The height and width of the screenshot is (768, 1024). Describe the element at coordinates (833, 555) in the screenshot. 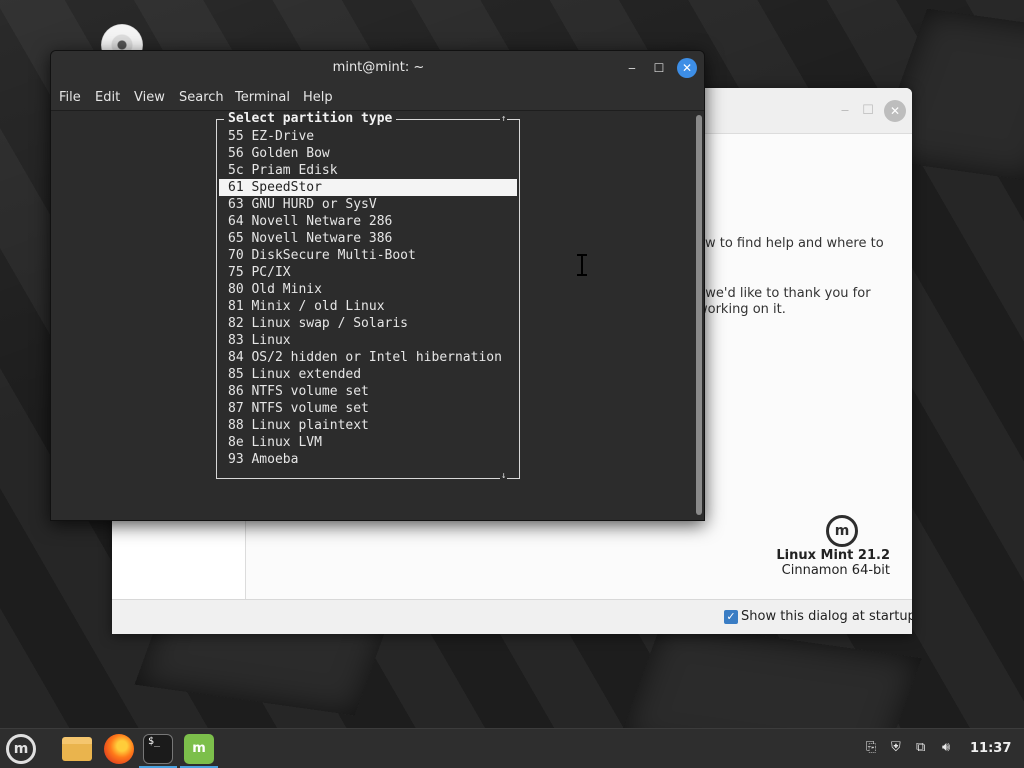

I see `brand-name: Linux Mint 21.2` at that location.